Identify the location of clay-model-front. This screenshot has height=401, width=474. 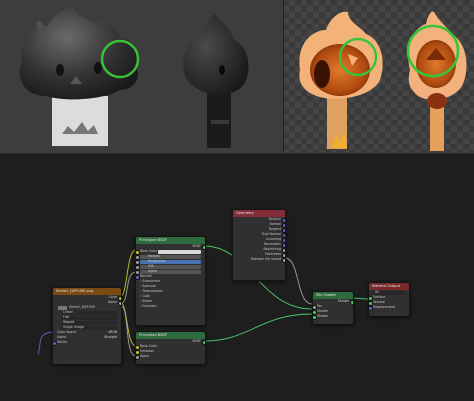
(79, 75).